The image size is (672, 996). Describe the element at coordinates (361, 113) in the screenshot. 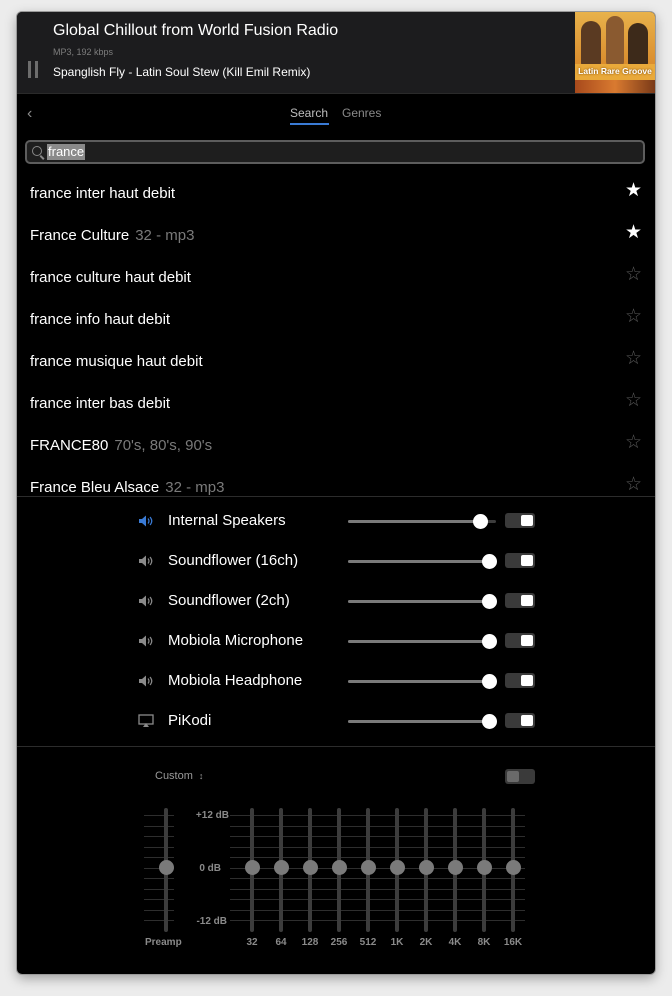

I see `tab-genres: Genres` at that location.